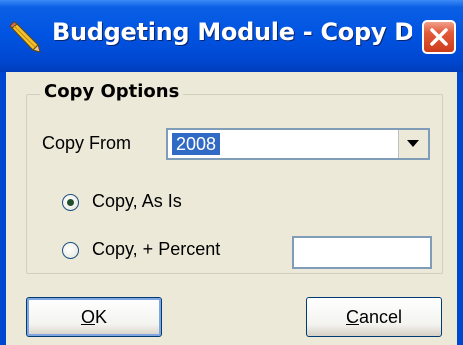  I want to click on cancel-mnemonic: C, so click(352, 317).